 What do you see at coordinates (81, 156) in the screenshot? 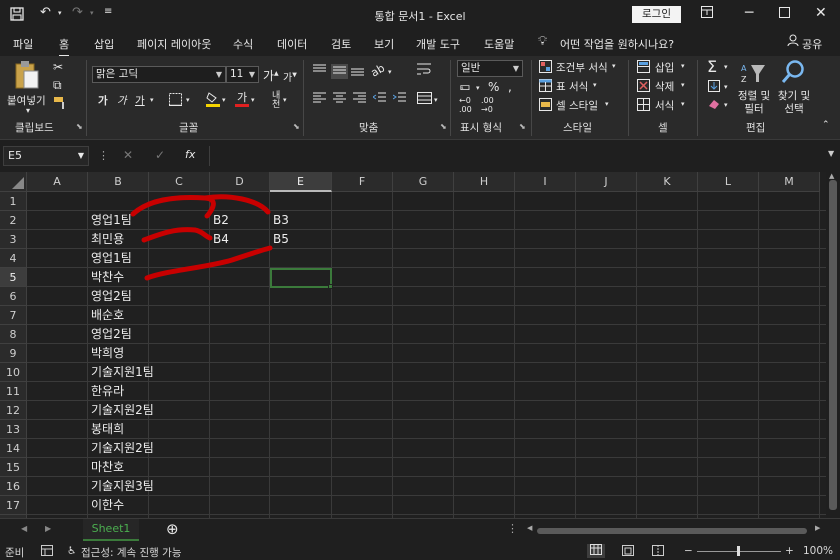
I see `name-box-dropdown-icon: ▼` at bounding box center [81, 156].